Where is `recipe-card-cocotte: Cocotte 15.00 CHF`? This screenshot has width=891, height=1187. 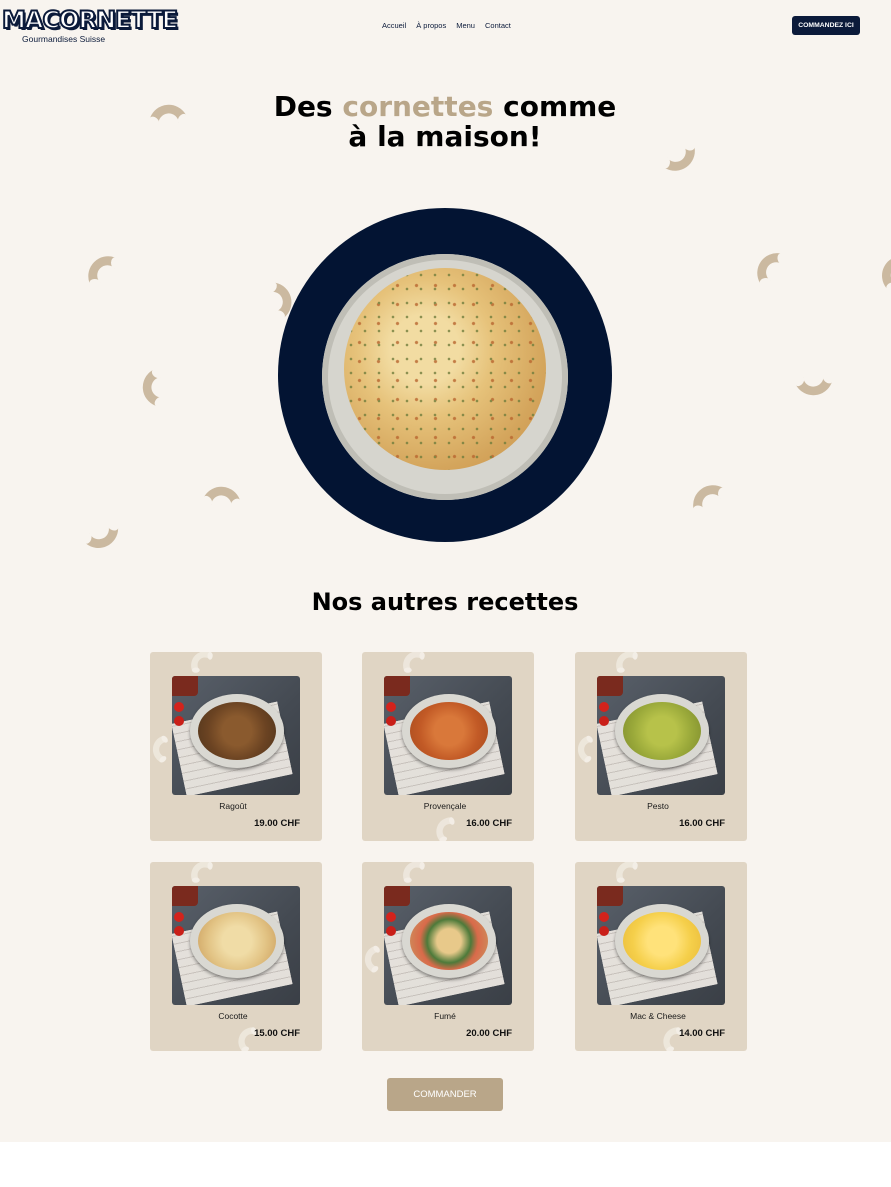
recipe-card-cocotte: Cocotte 15.00 CHF is located at coordinates (236, 956).